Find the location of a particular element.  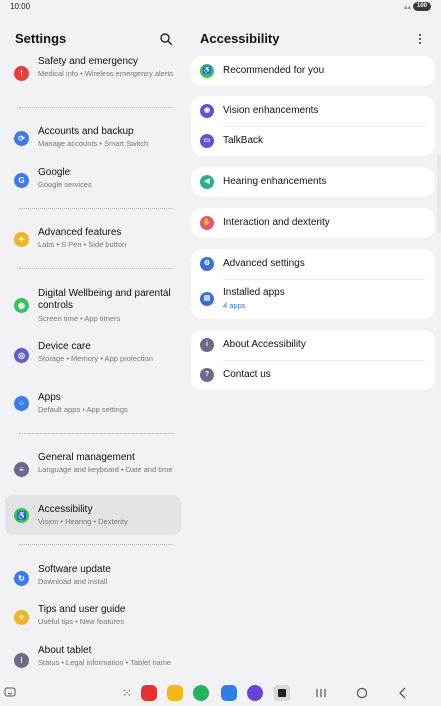

internet-app-icon is located at coordinates (255, 693).